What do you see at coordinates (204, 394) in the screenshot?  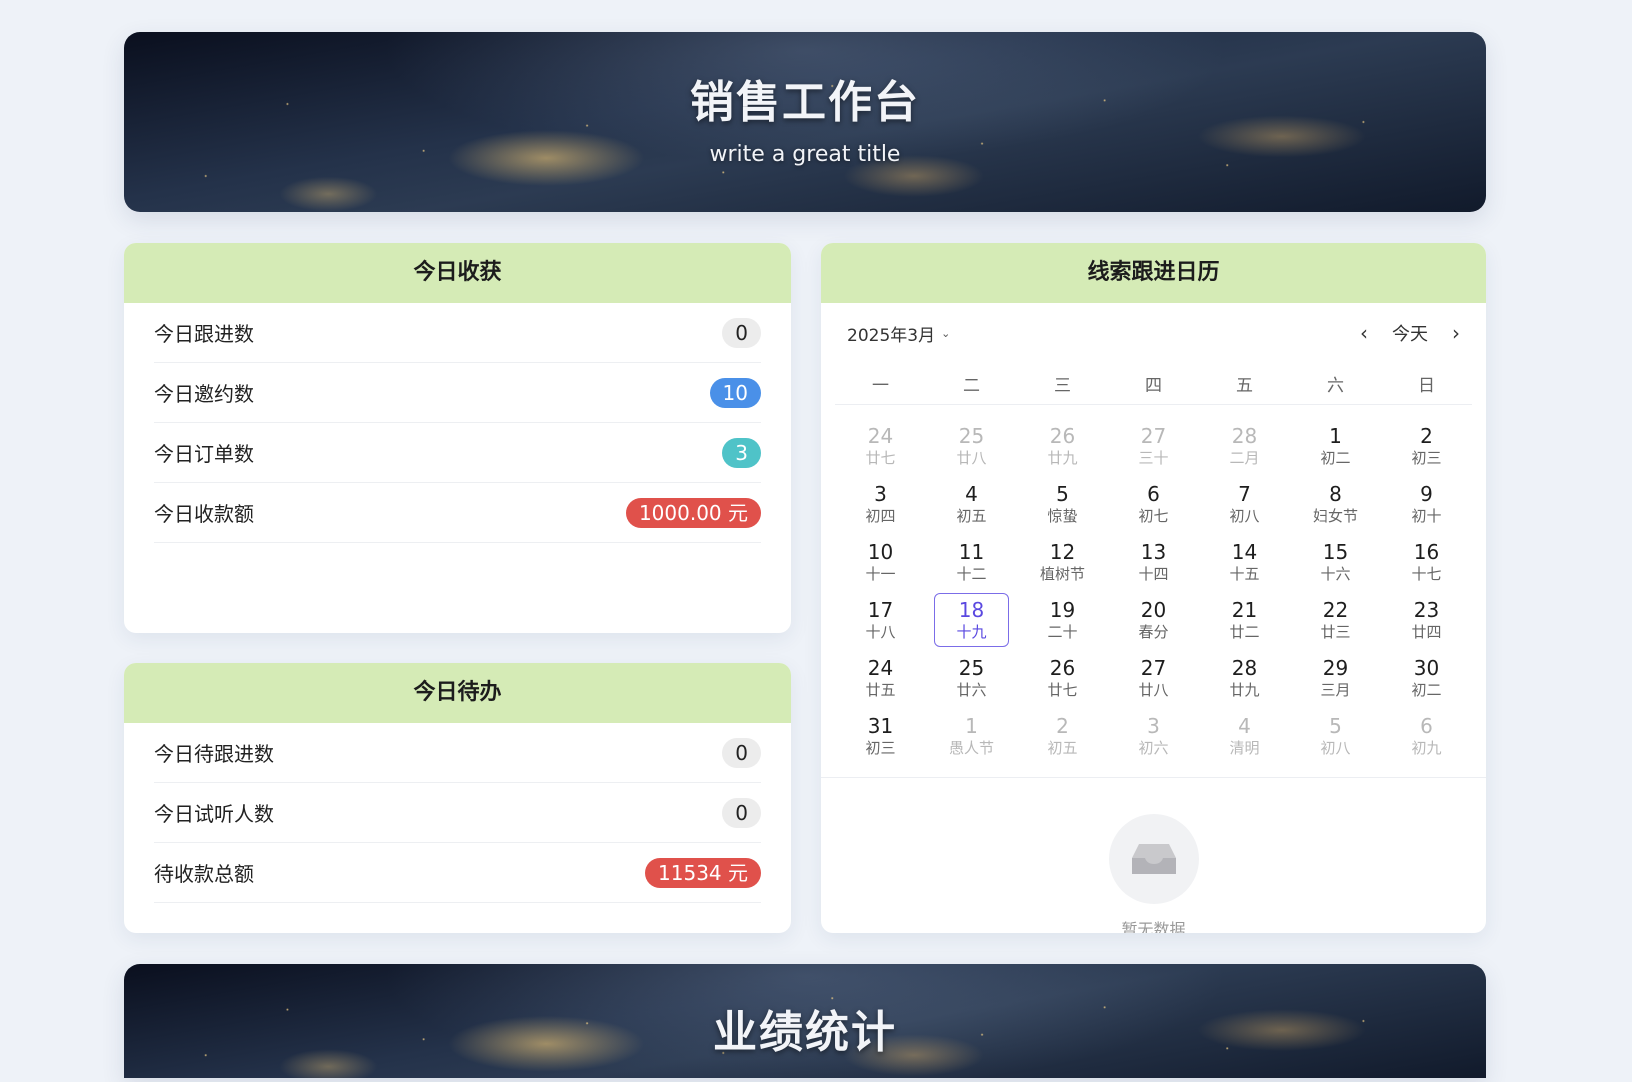 I see `stat-label: 今日邀约数` at bounding box center [204, 394].